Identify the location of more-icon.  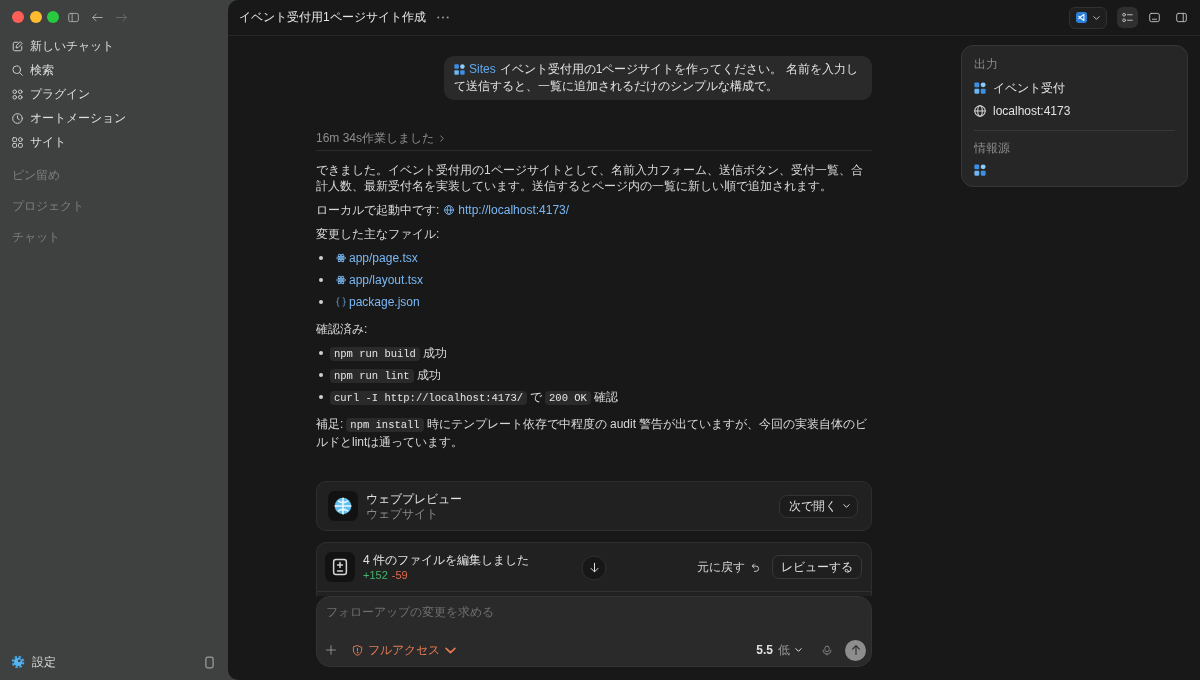
(442, 17).